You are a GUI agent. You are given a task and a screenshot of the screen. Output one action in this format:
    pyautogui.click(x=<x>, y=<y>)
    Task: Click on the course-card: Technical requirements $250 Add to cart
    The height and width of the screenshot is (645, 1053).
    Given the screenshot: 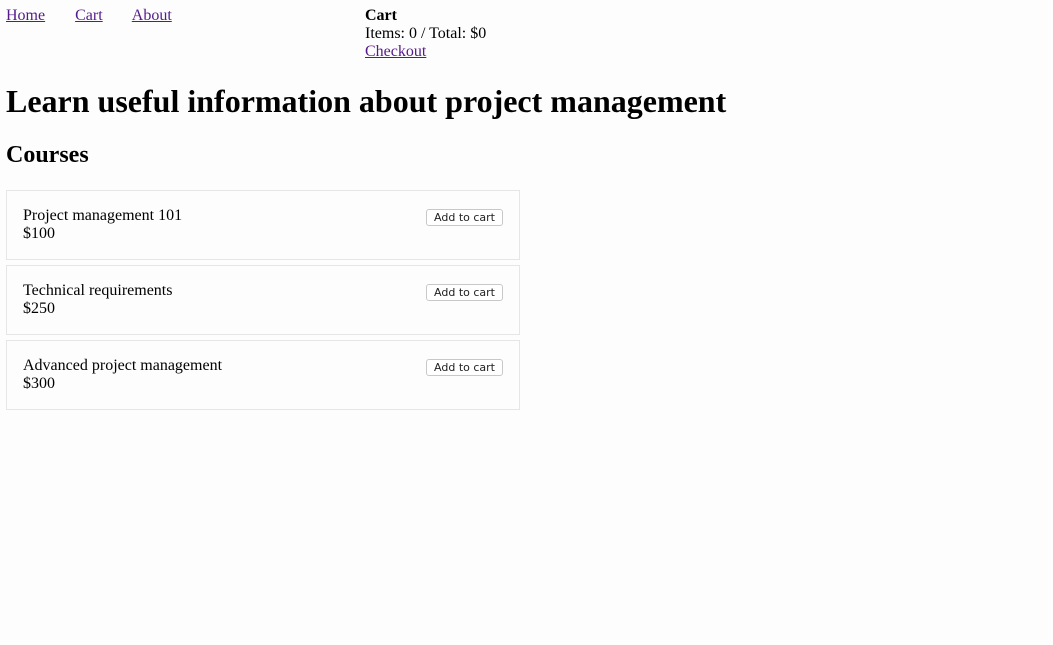 What is the action you would take?
    pyautogui.click(x=263, y=300)
    